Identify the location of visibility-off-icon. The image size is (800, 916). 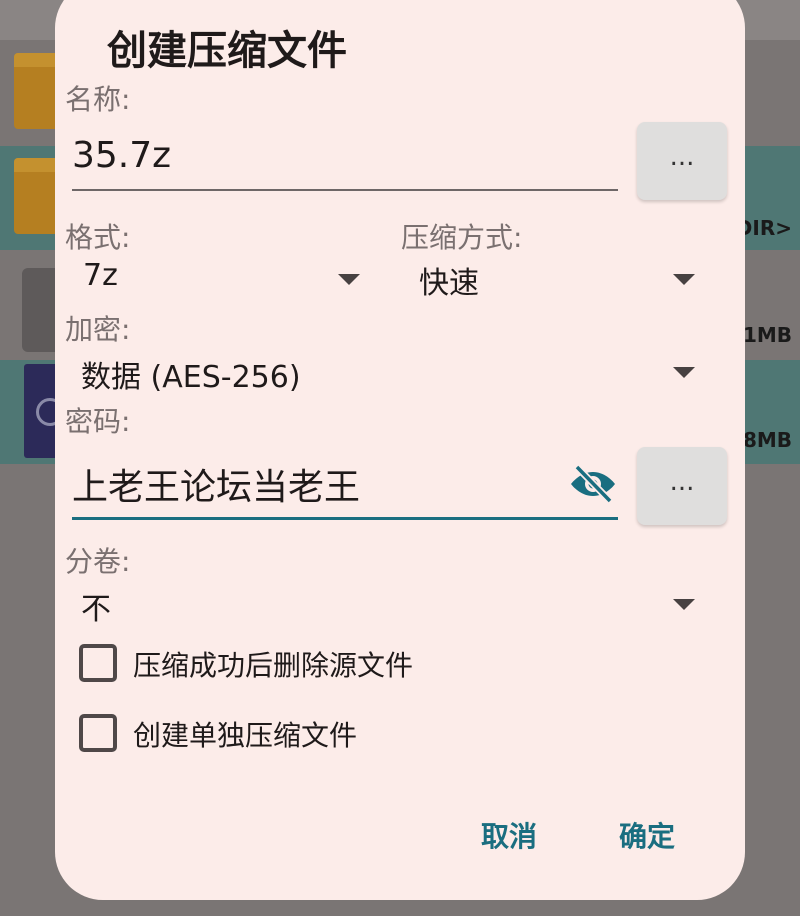
(593, 484).